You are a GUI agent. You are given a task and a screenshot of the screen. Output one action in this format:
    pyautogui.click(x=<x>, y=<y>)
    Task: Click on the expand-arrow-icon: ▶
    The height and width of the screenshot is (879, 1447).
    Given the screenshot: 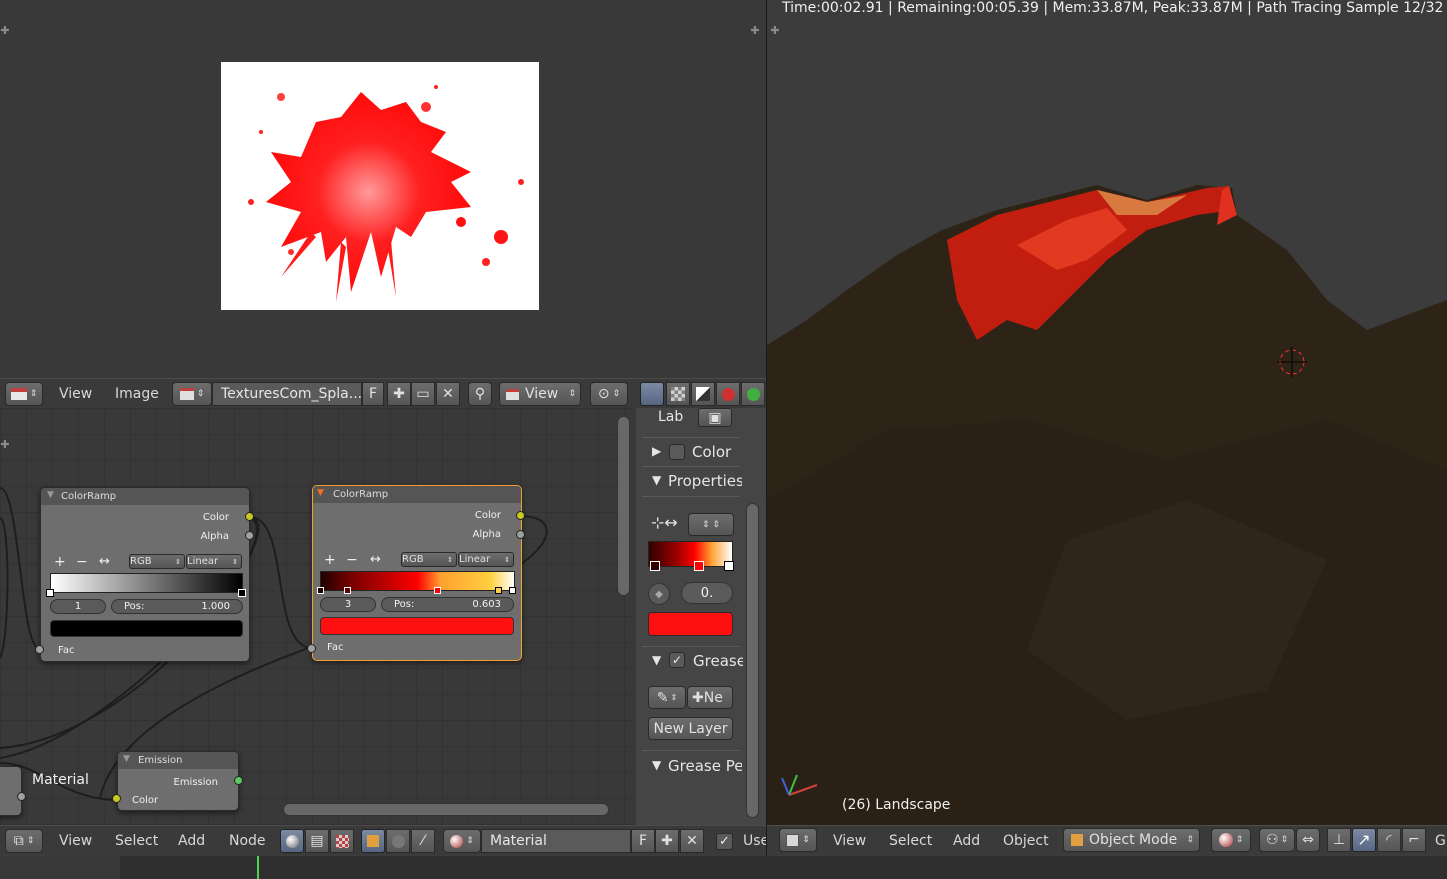 What is the action you would take?
    pyautogui.click(x=656, y=451)
    